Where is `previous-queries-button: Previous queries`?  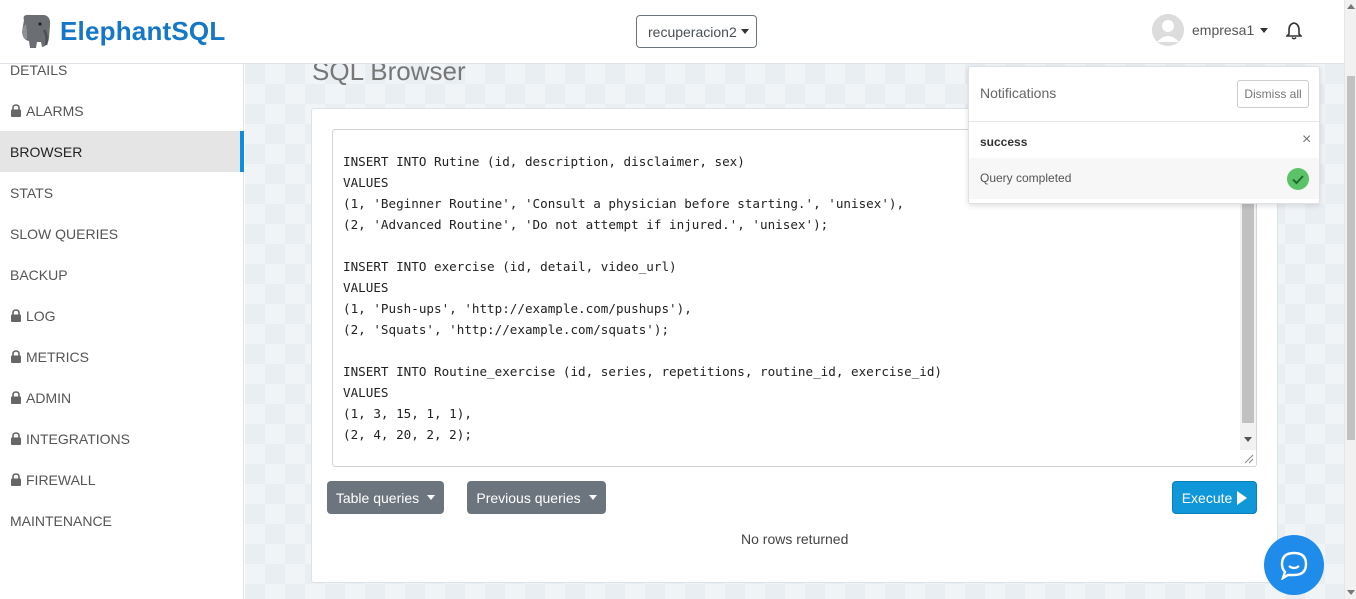 previous-queries-button: Previous queries is located at coordinates (536, 497).